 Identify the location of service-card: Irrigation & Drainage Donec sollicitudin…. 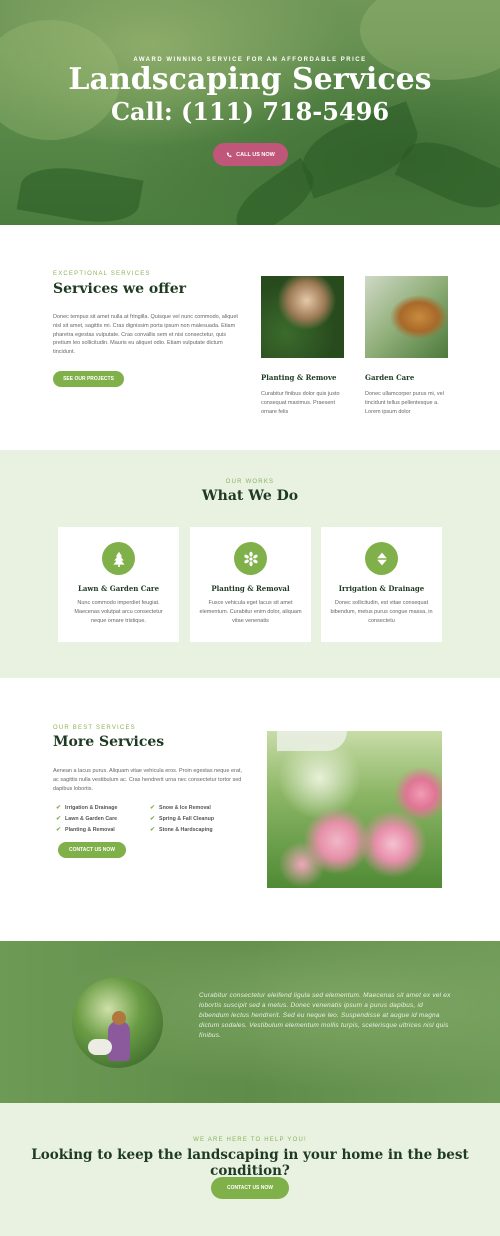
(381, 584).